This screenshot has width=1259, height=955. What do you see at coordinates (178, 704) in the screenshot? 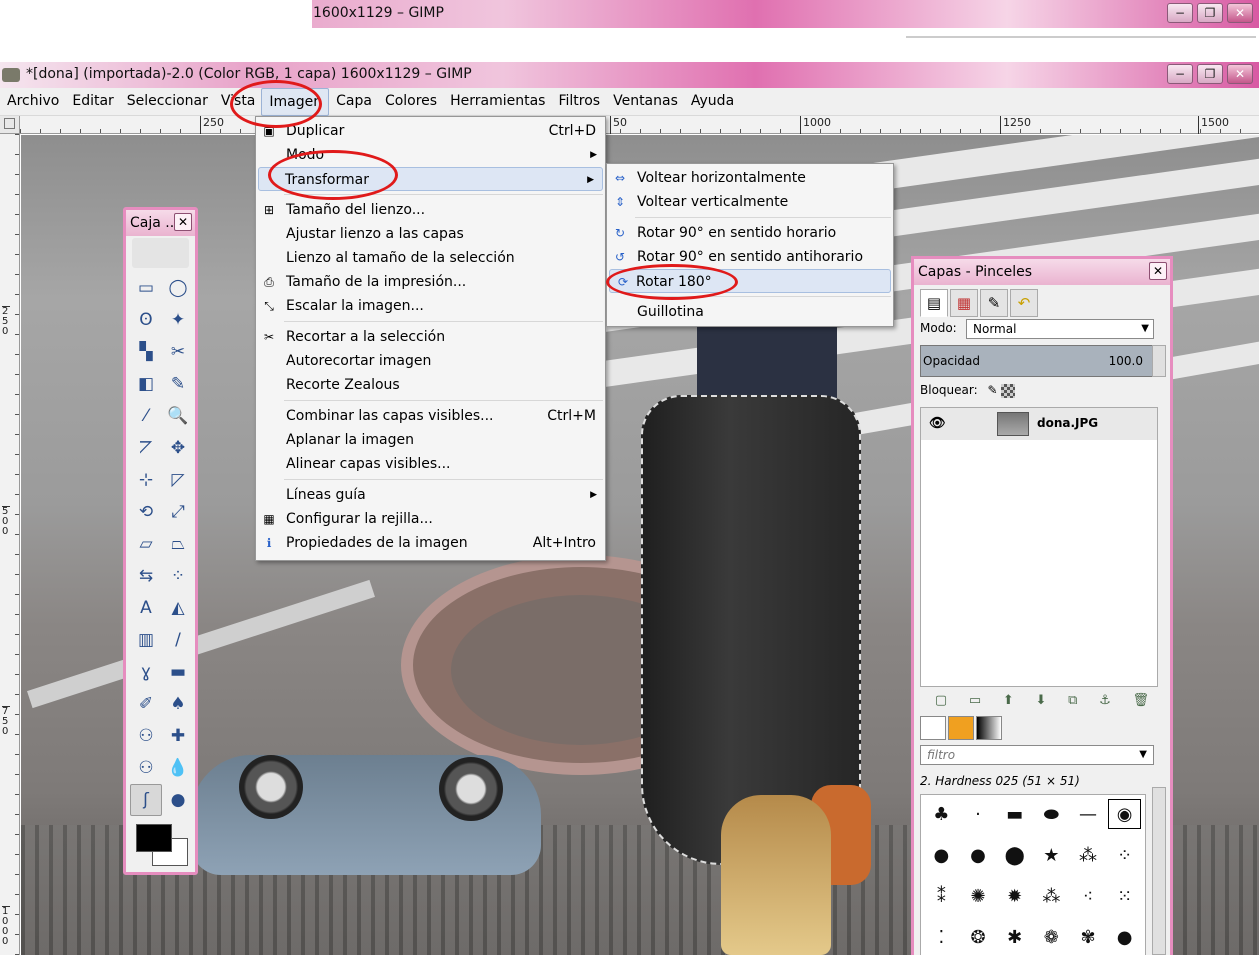
I see `ink-icon: ♠` at bounding box center [178, 704].